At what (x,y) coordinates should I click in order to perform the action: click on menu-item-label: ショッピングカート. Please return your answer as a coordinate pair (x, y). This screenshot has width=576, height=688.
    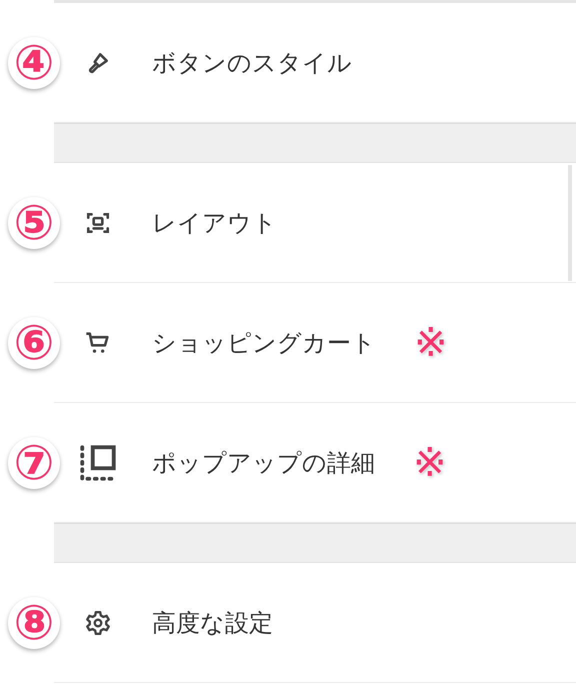
    Looking at the image, I should click on (264, 342).